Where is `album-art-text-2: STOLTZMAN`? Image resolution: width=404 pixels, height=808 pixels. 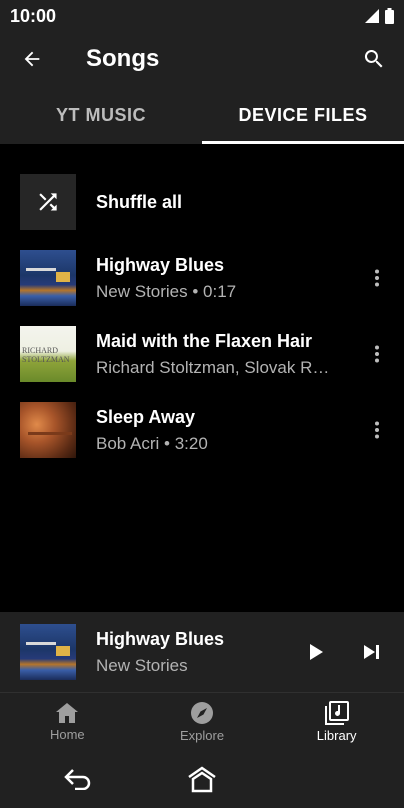
album-art-text-2: STOLTZMAN is located at coordinates (46, 359).